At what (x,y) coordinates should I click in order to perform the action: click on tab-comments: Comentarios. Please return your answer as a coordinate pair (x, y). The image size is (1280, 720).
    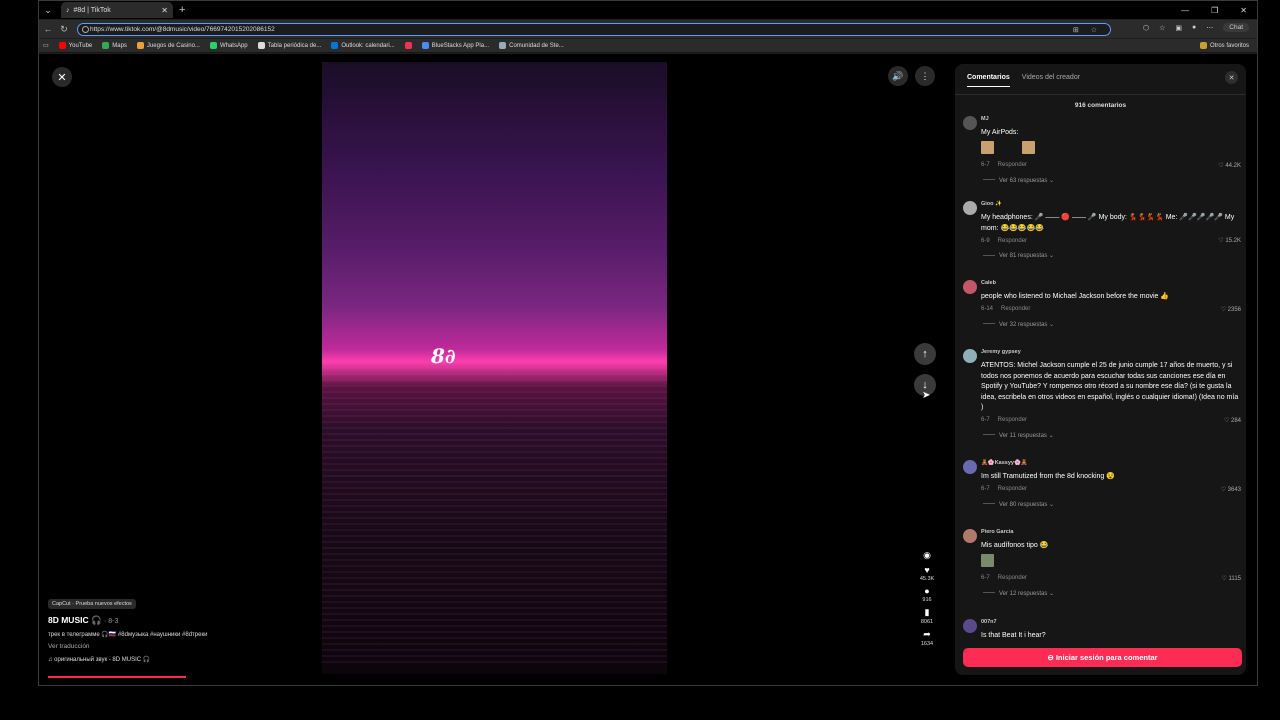
    Looking at the image, I should click on (988, 80).